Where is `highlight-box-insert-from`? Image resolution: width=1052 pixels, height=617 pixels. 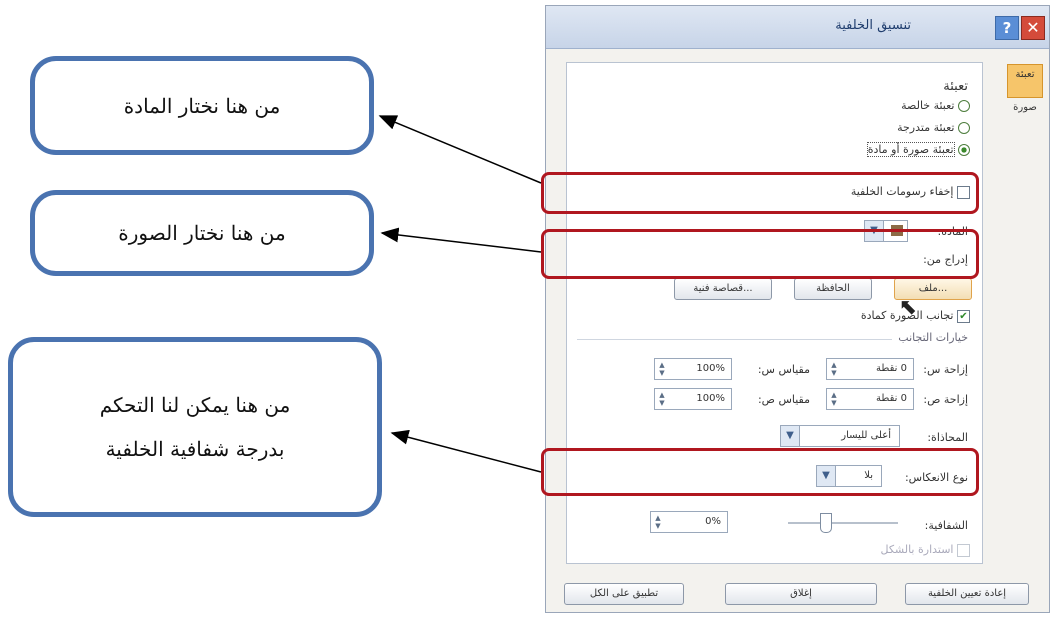
highlight-box-insert-from is located at coordinates (760, 254).